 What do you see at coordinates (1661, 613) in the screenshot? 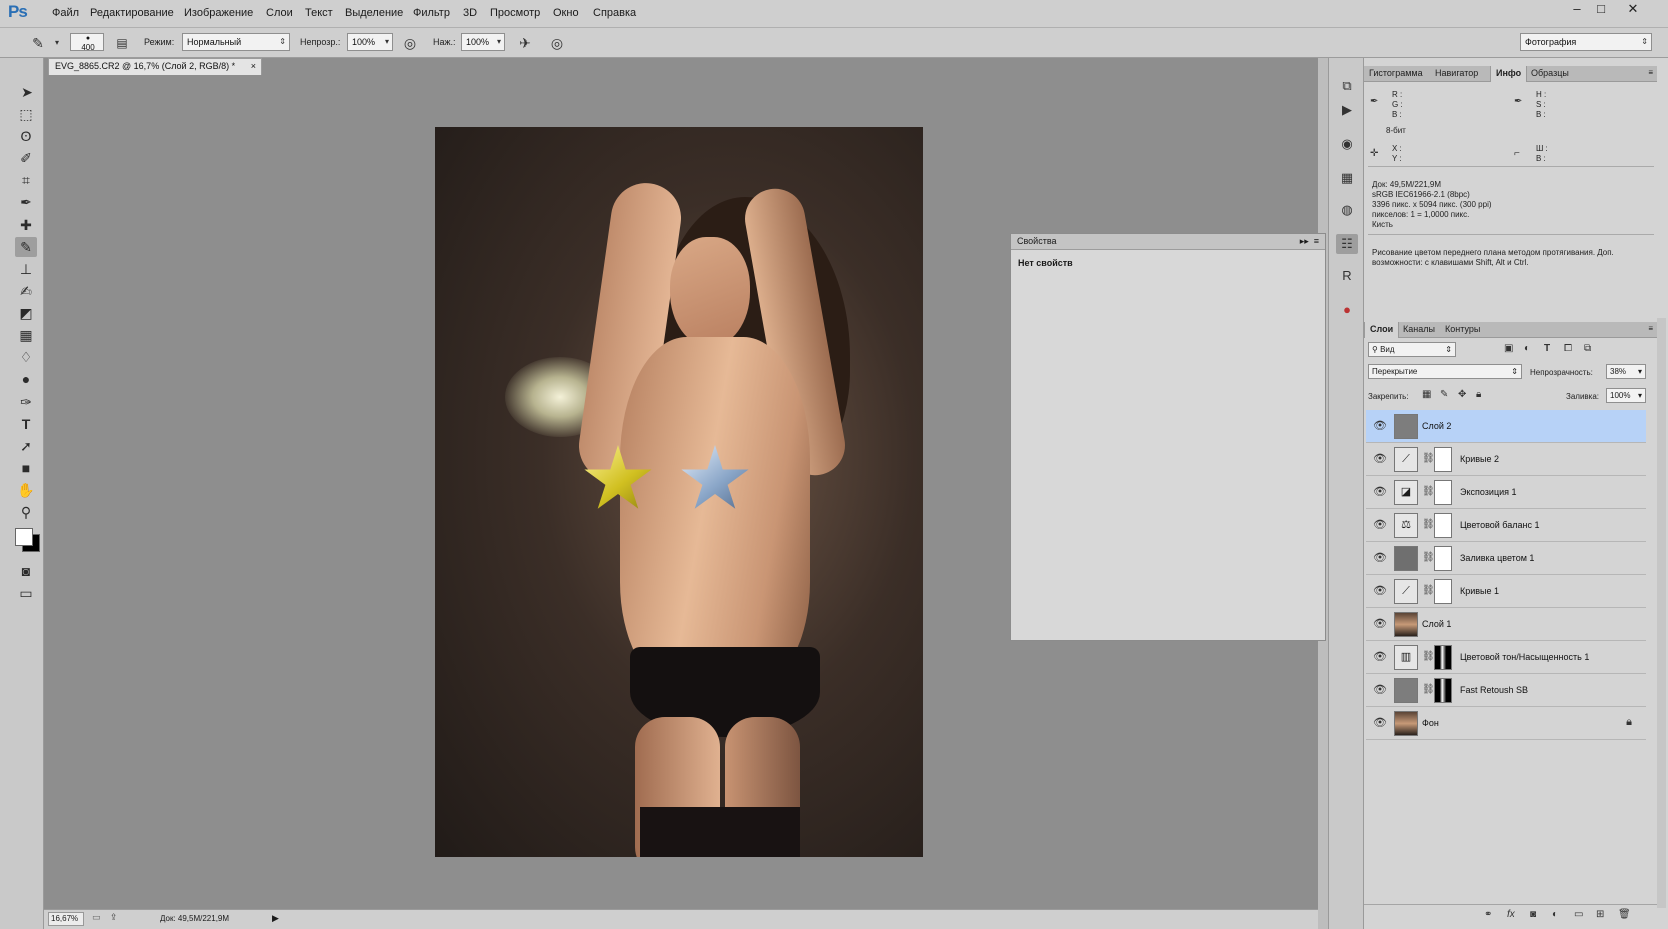
I see `layers-scrollbar` at bounding box center [1661, 613].